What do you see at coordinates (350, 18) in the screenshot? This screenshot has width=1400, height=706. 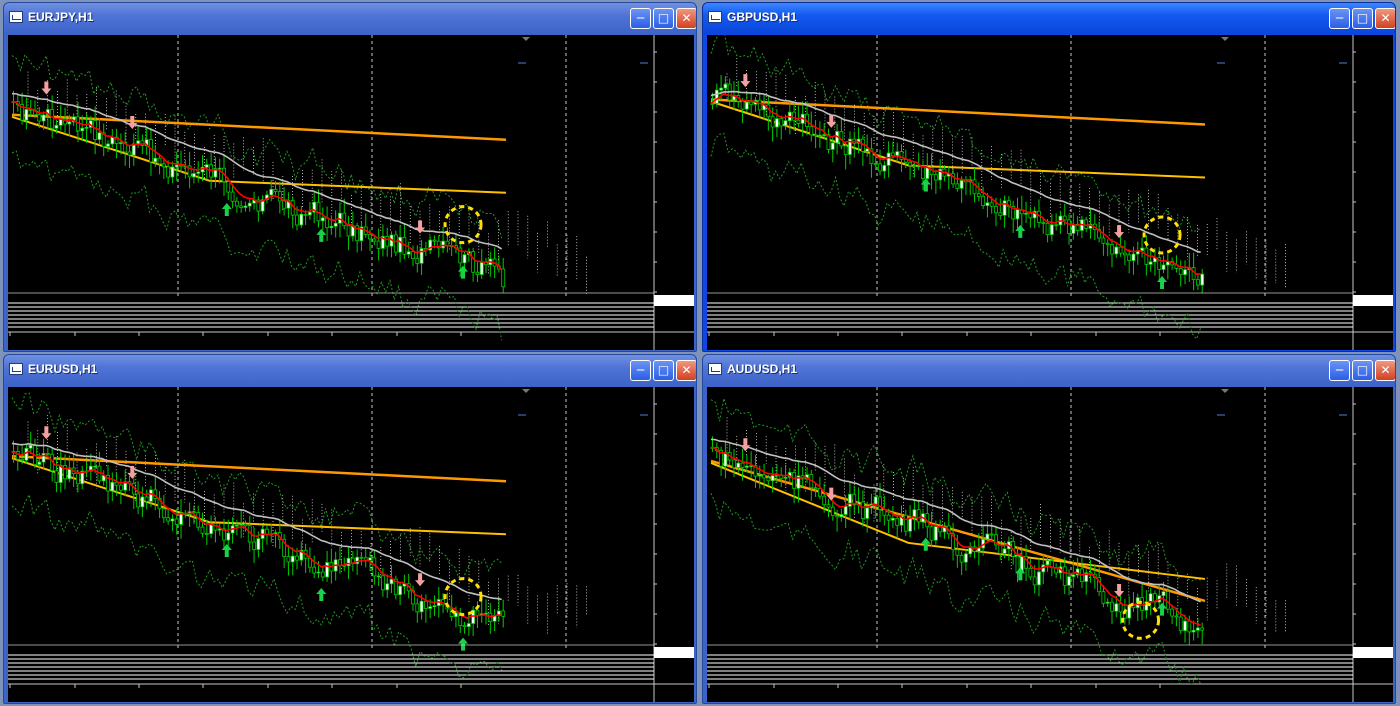 I see `window-title-bar: EURJPY,H1 ─ □ ✕` at bounding box center [350, 18].